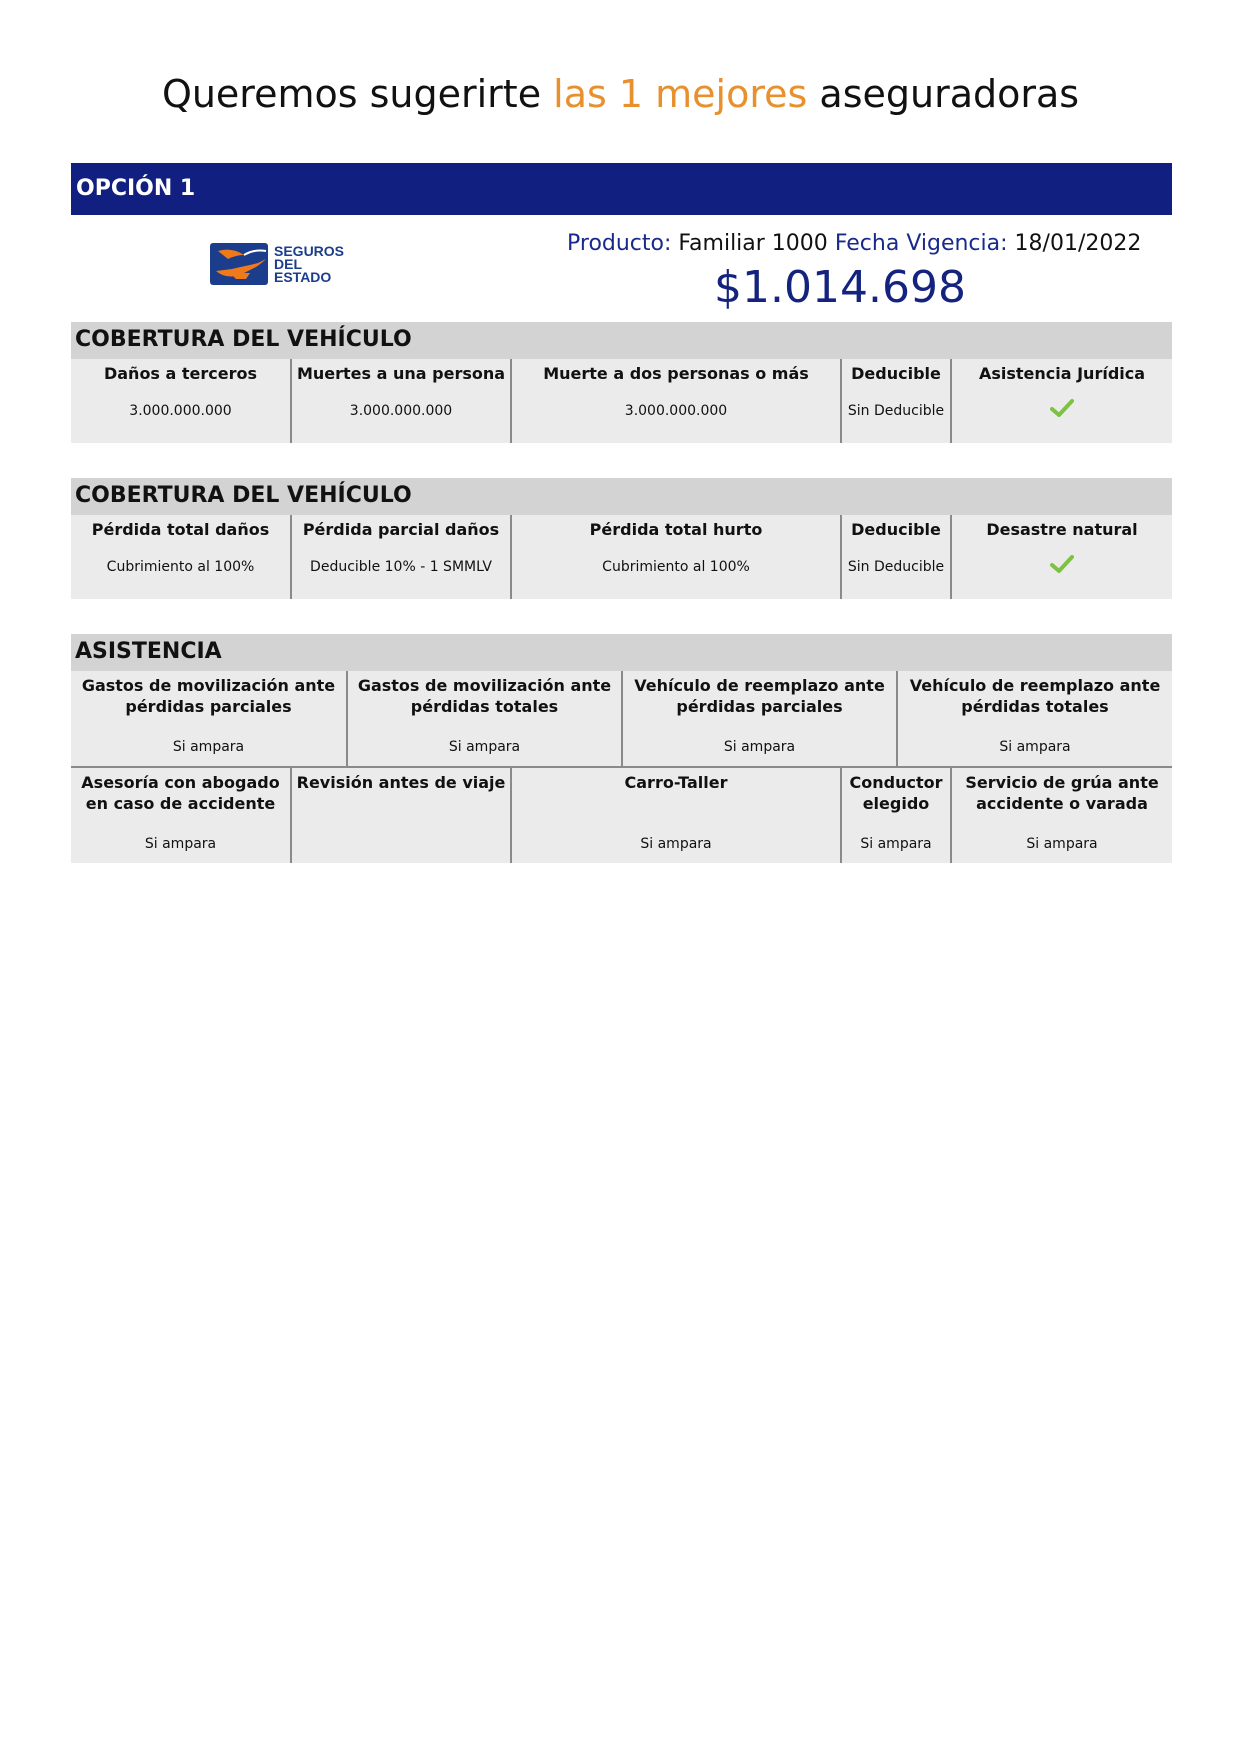  What do you see at coordinates (1078, 243) in the screenshot?
I see `date-value: 18/01/2022` at bounding box center [1078, 243].